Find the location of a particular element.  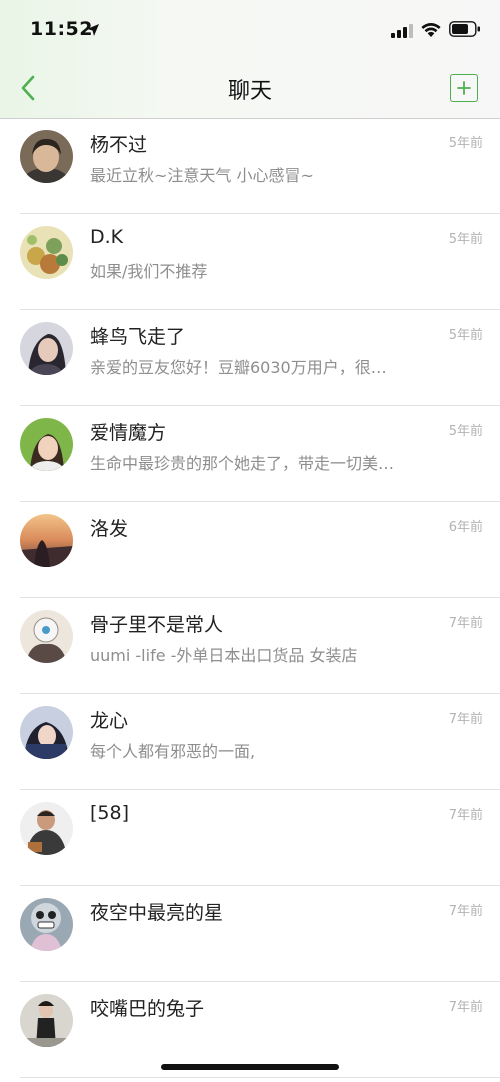

chat-name: D.K is located at coordinates (107, 237).